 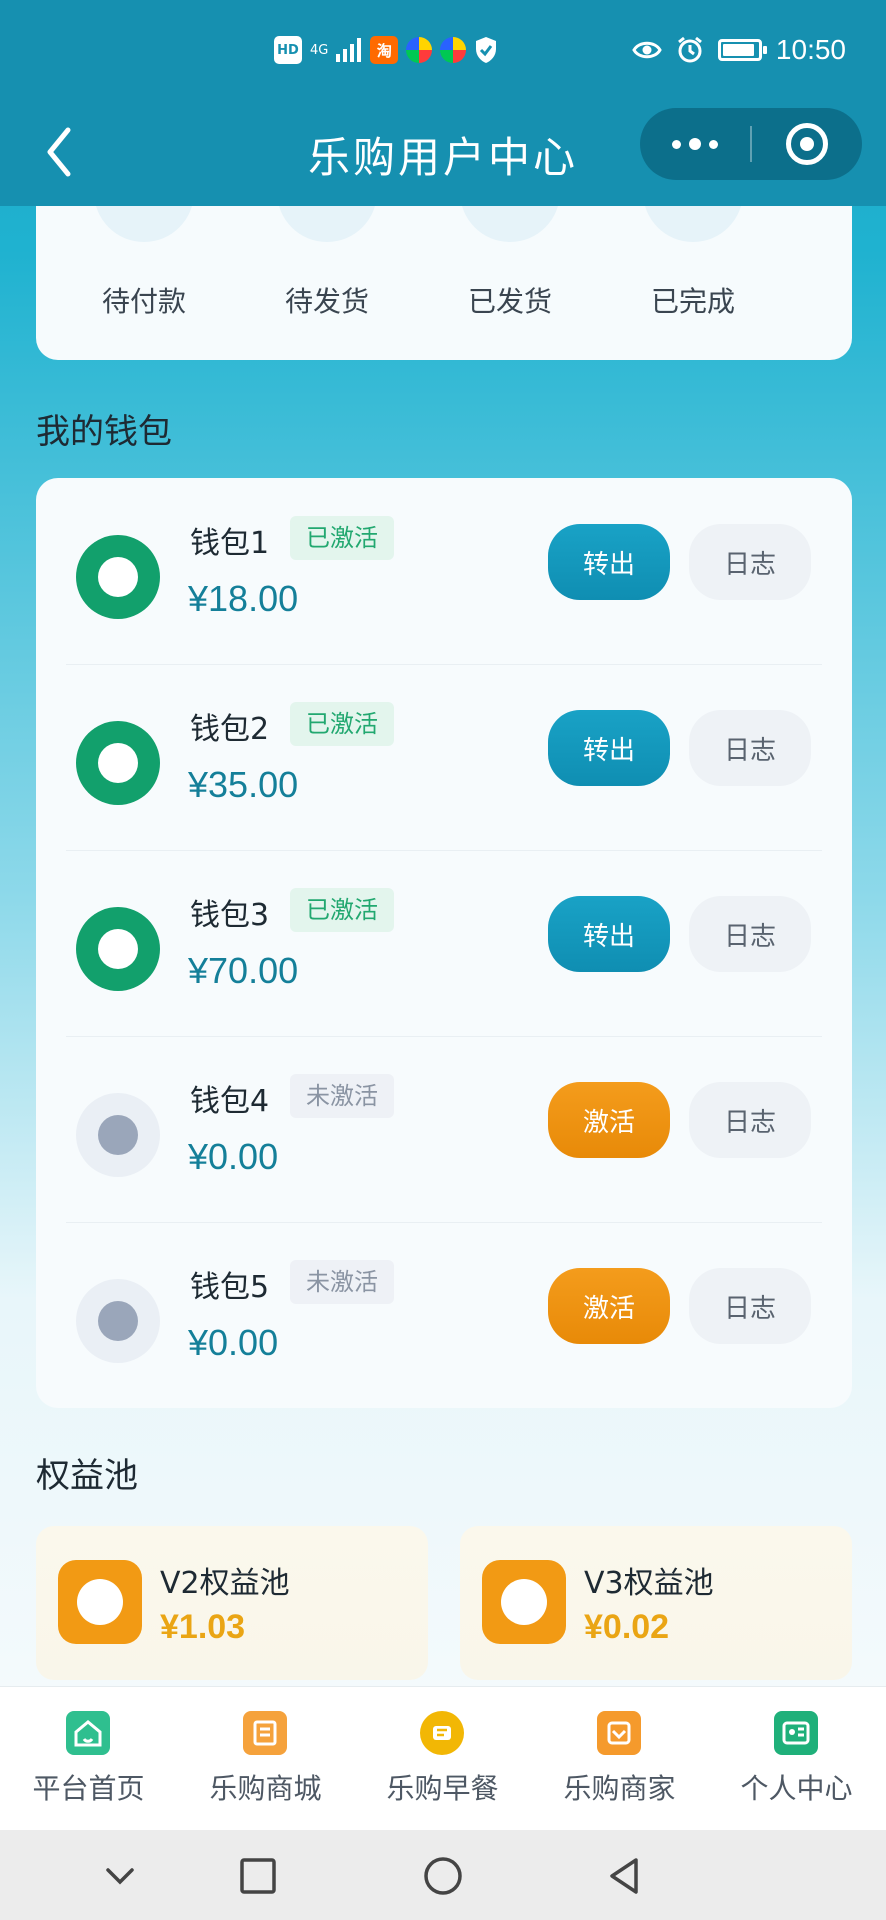 What do you see at coordinates (230, 729) in the screenshot?
I see `wallet-name: 钱包2` at bounding box center [230, 729].